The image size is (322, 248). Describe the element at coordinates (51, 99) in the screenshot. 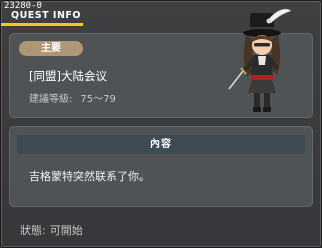

I see `level-label: 建議等級:` at that location.